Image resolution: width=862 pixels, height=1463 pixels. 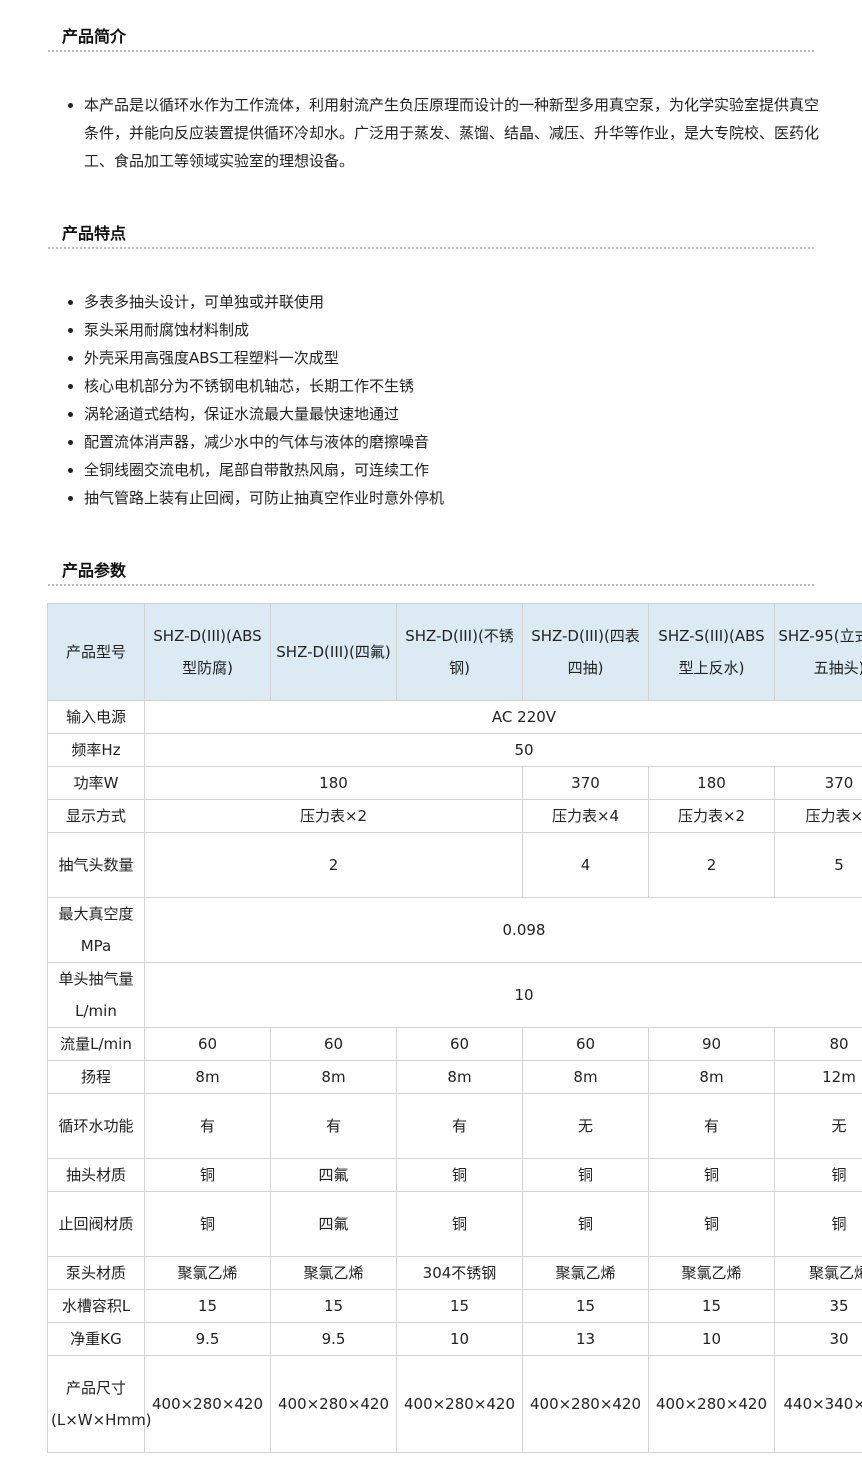 I want to click on table-cell: 2, so click(x=333, y=865).